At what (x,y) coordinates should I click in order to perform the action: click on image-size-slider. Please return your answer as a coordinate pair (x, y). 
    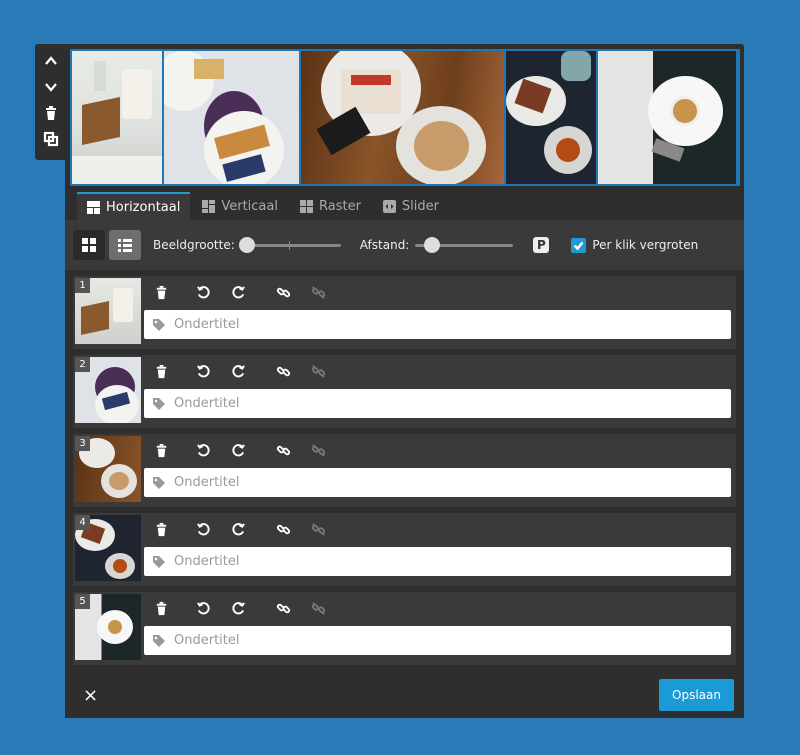
    Looking at the image, I should click on (289, 245).